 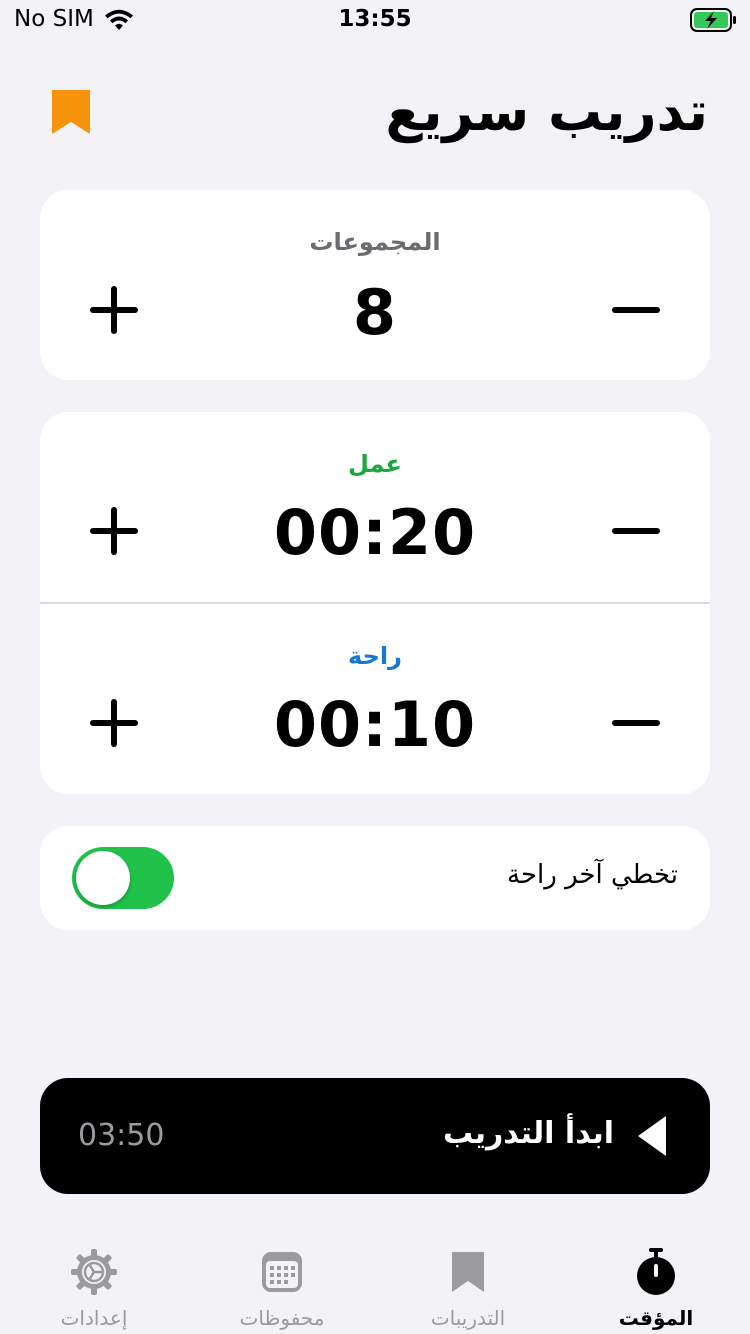 I want to click on status-bar: No SIM 13:55, so click(x=375, y=20).